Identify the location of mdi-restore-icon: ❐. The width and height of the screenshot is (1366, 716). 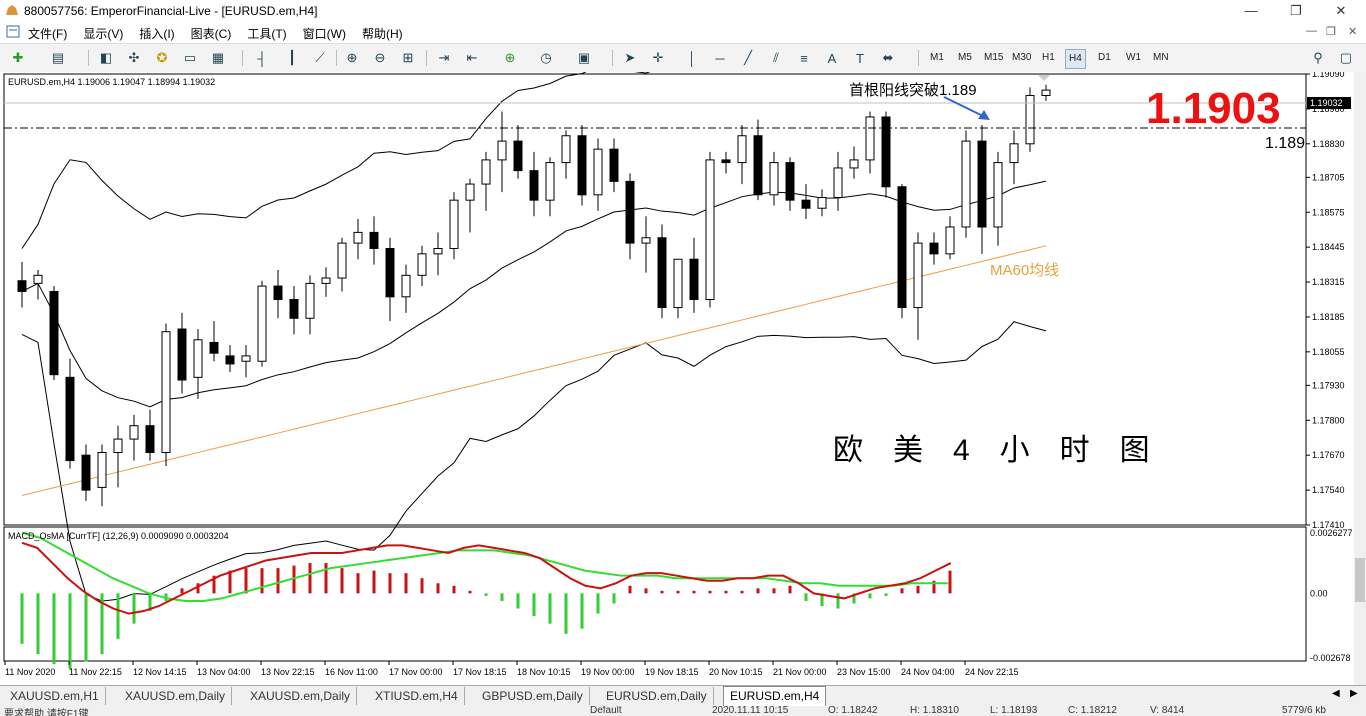
(1331, 31).